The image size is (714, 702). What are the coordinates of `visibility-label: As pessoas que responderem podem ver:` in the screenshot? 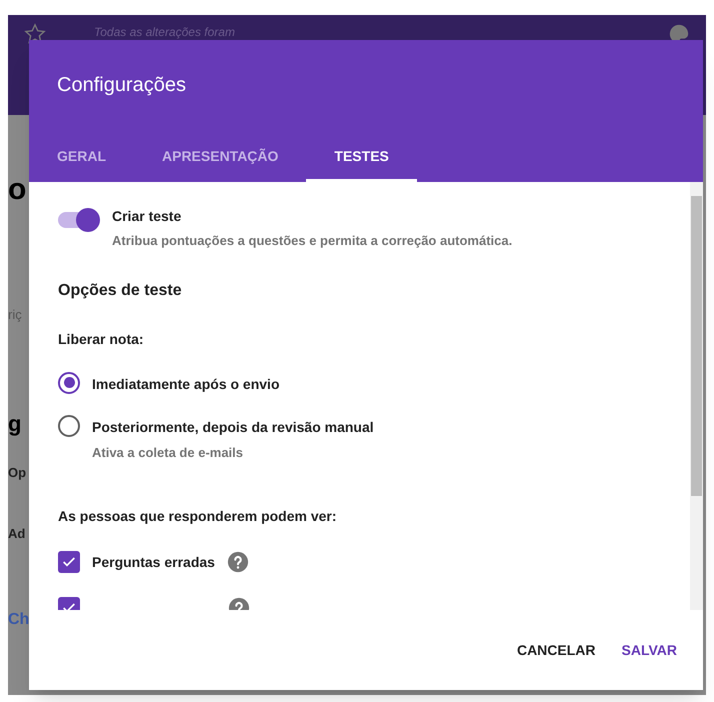 It's located at (198, 516).